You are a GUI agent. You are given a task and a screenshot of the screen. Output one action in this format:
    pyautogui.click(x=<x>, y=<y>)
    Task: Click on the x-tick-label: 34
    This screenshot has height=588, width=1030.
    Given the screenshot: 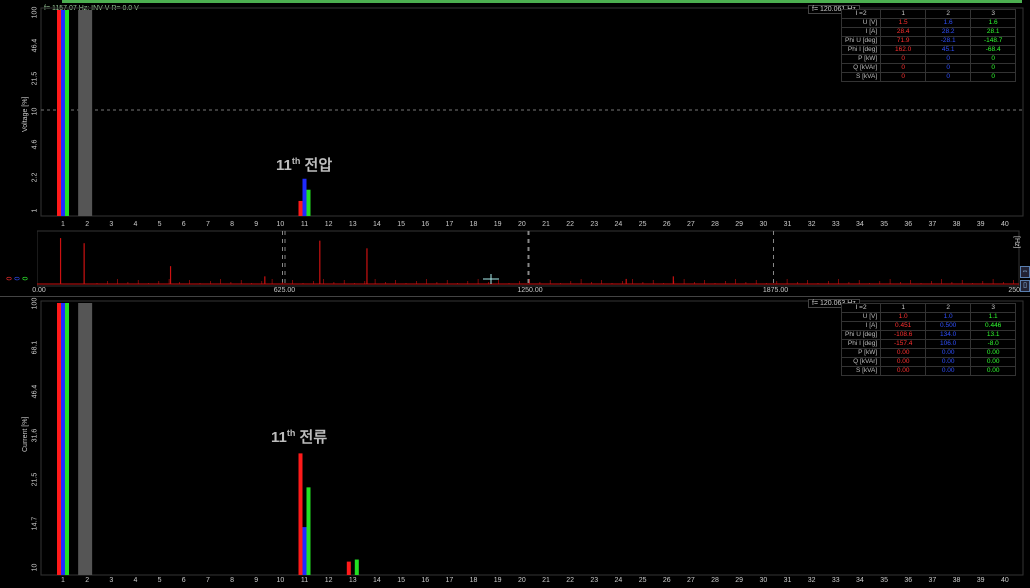 What is the action you would take?
    pyautogui.click(x=860, y=224)
    